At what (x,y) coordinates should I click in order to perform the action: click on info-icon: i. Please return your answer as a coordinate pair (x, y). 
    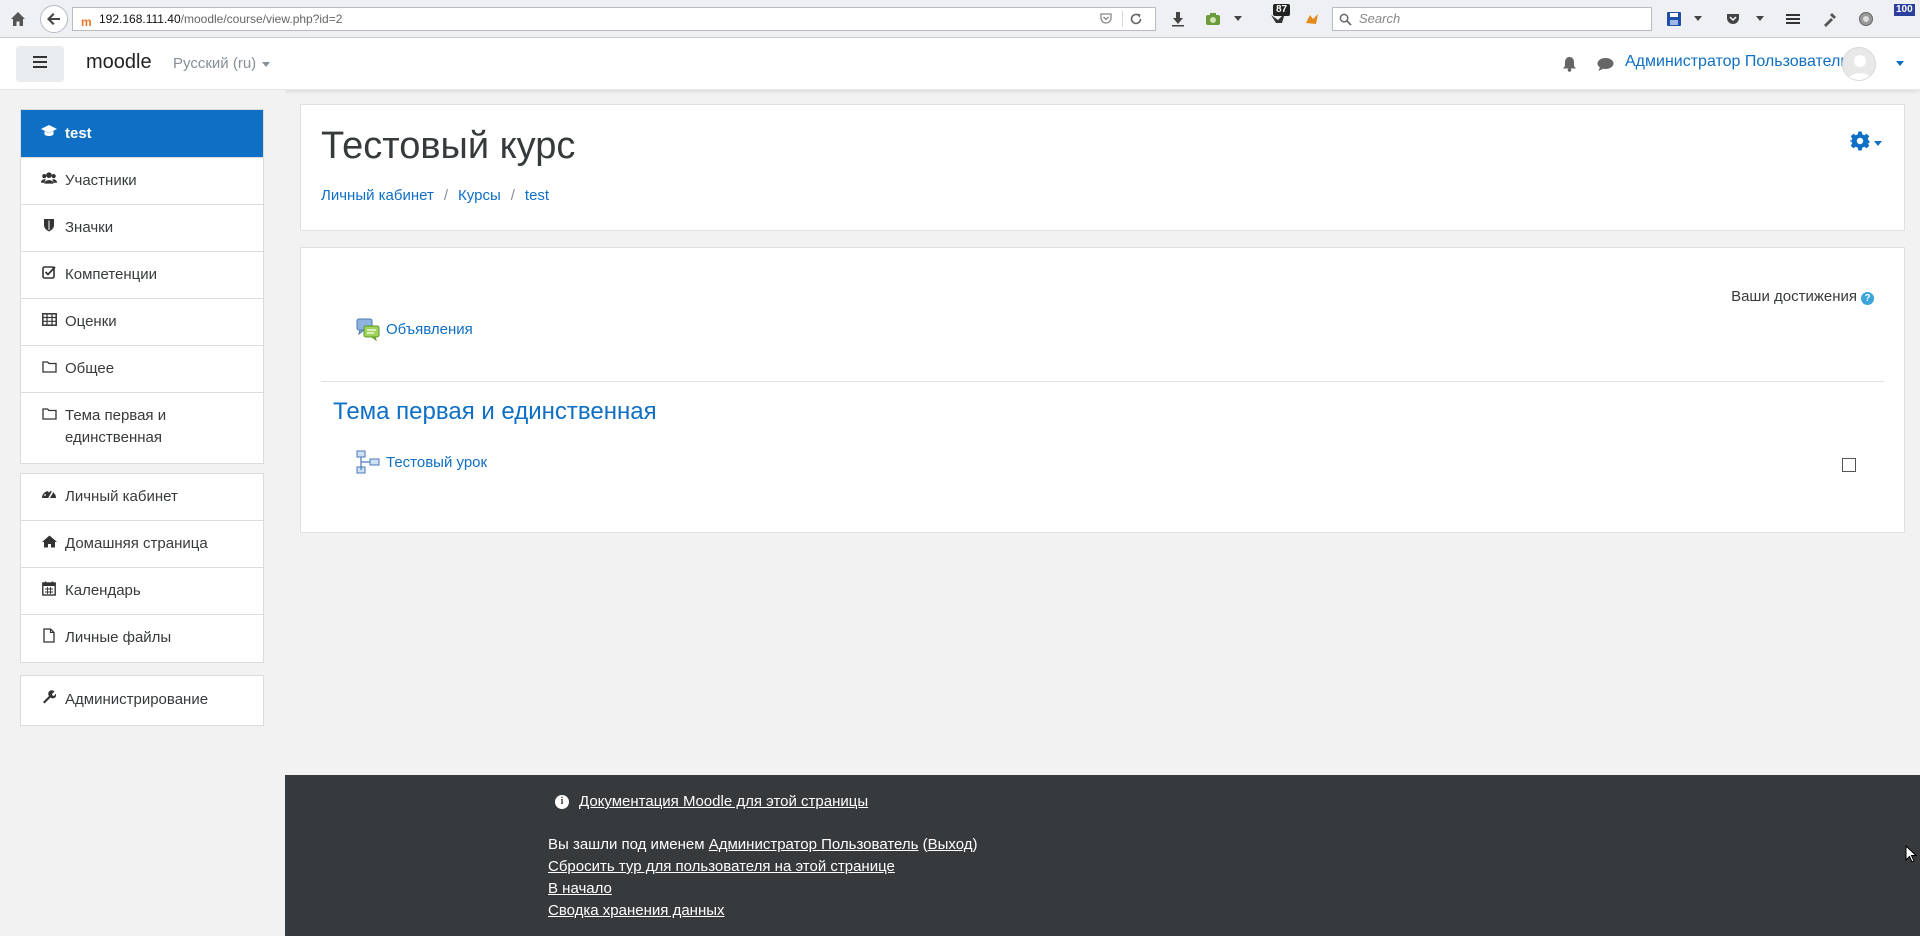
    Looking at the image, I should click on (562, 801).